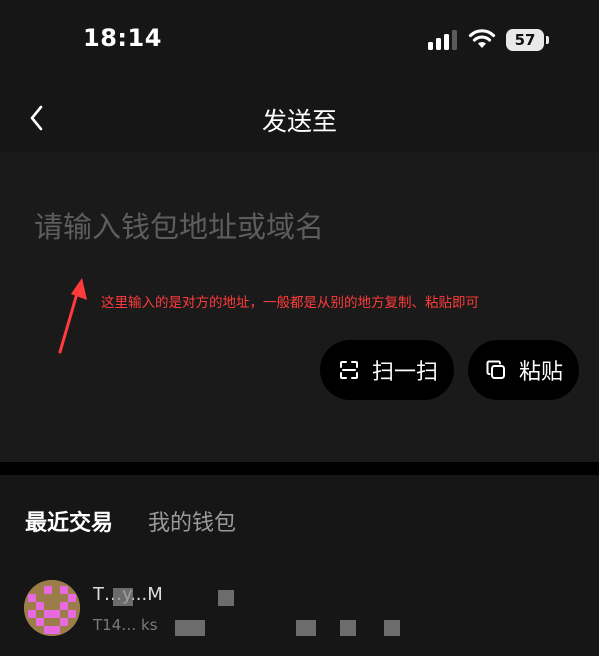  Describe the element at coordinates (69, 521) in the screenshot. I see `tab-recent-transactions: 最近交易` at that location.